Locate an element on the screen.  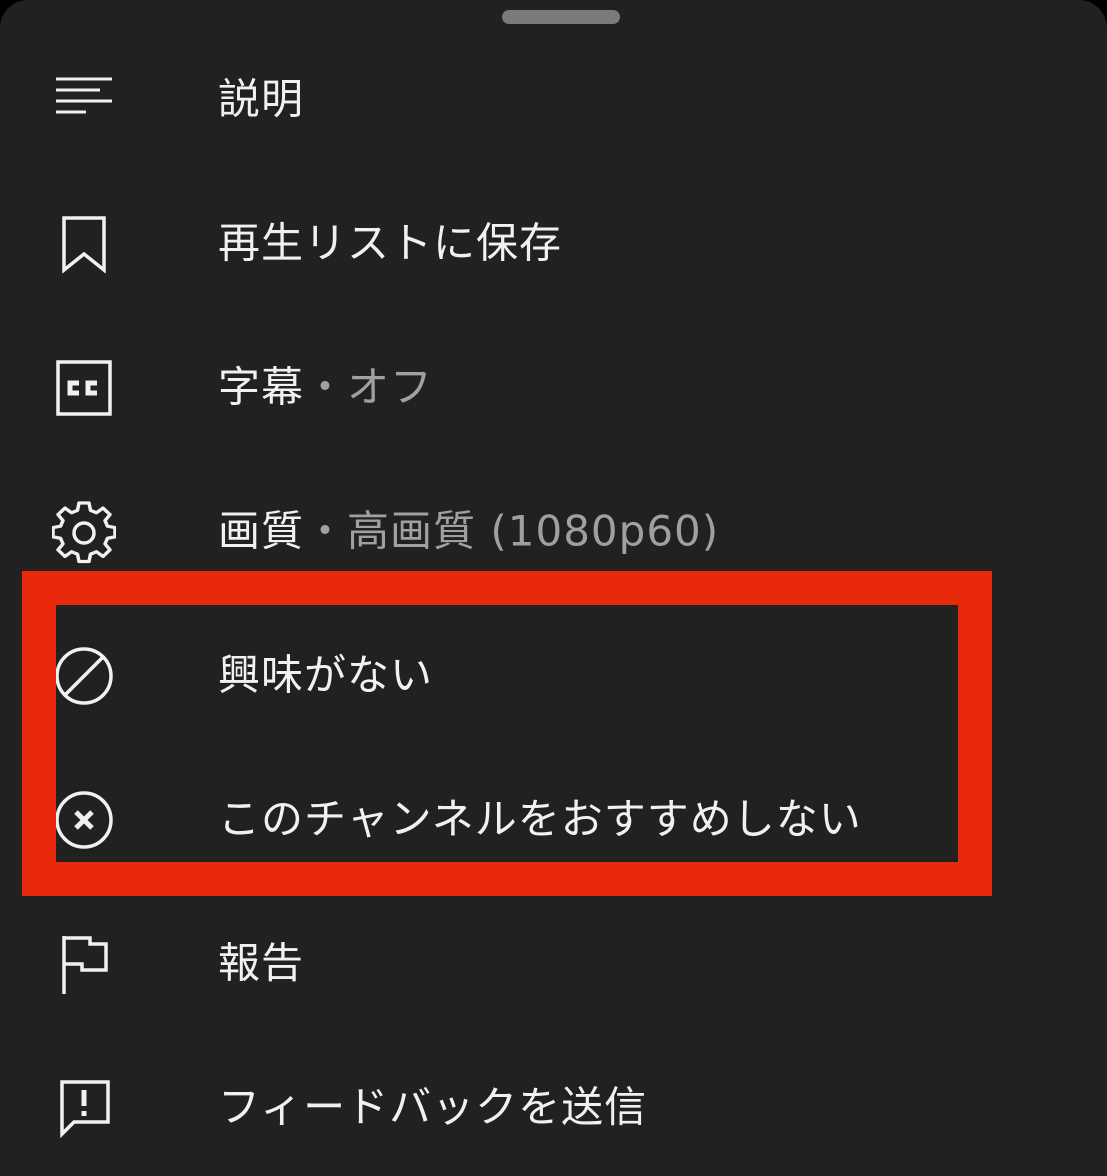
close-circle-icon is located at coordinates (84, 820).